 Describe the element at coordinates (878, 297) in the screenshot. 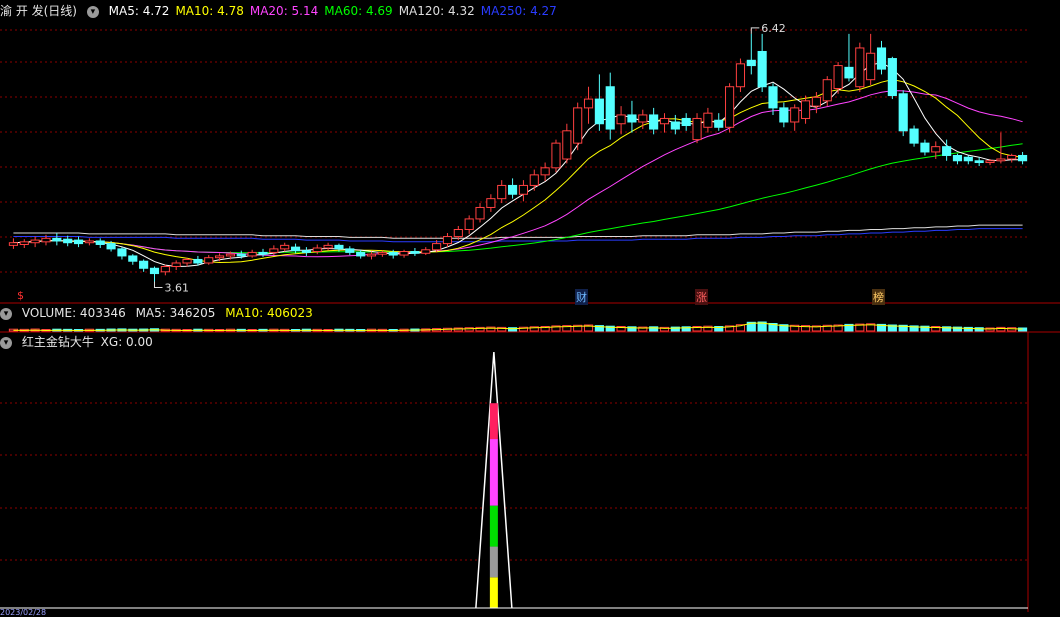

I see `event-marker: 榜` at that location.